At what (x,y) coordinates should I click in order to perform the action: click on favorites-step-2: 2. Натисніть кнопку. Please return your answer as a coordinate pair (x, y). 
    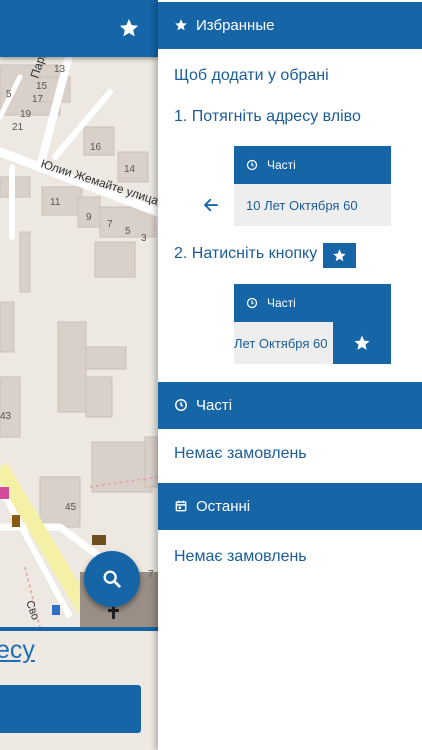
    Looking at the image, I should click on (246, 253).